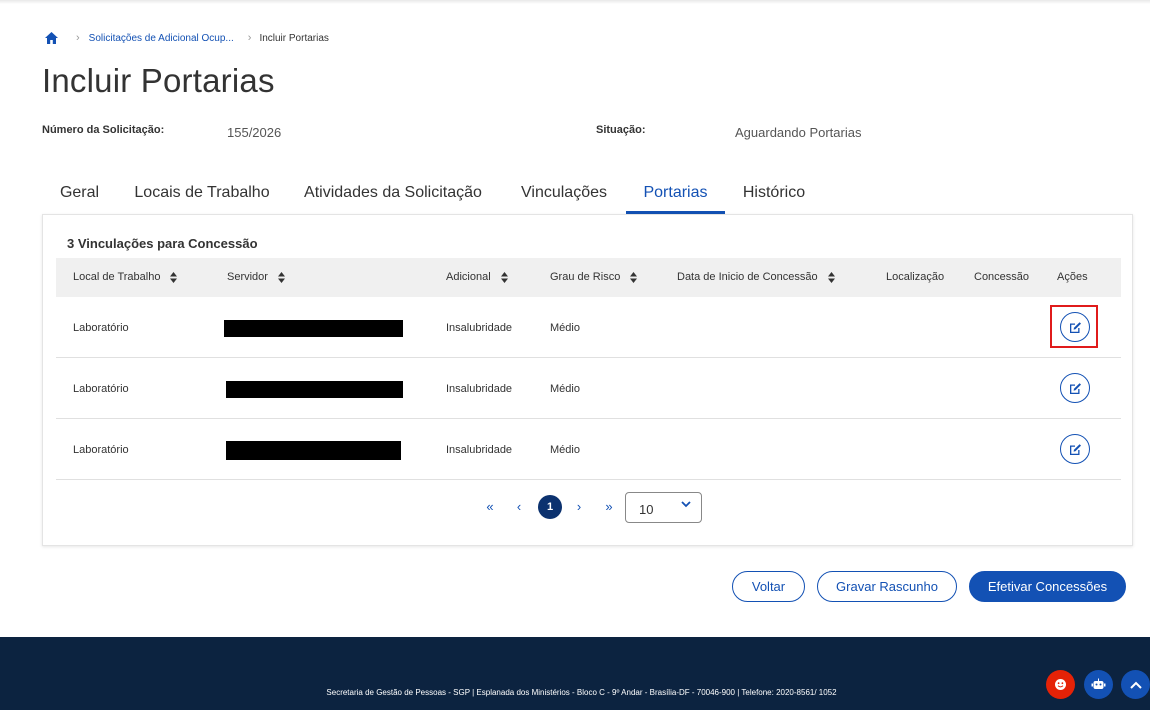 This screenshot has height=710, width=1150. What do you see at coordinates (202, 195) in the screenshot?
I see `tab-locais-de-trabalho: Locais de Trabalho` at bounding box center [202, 195].